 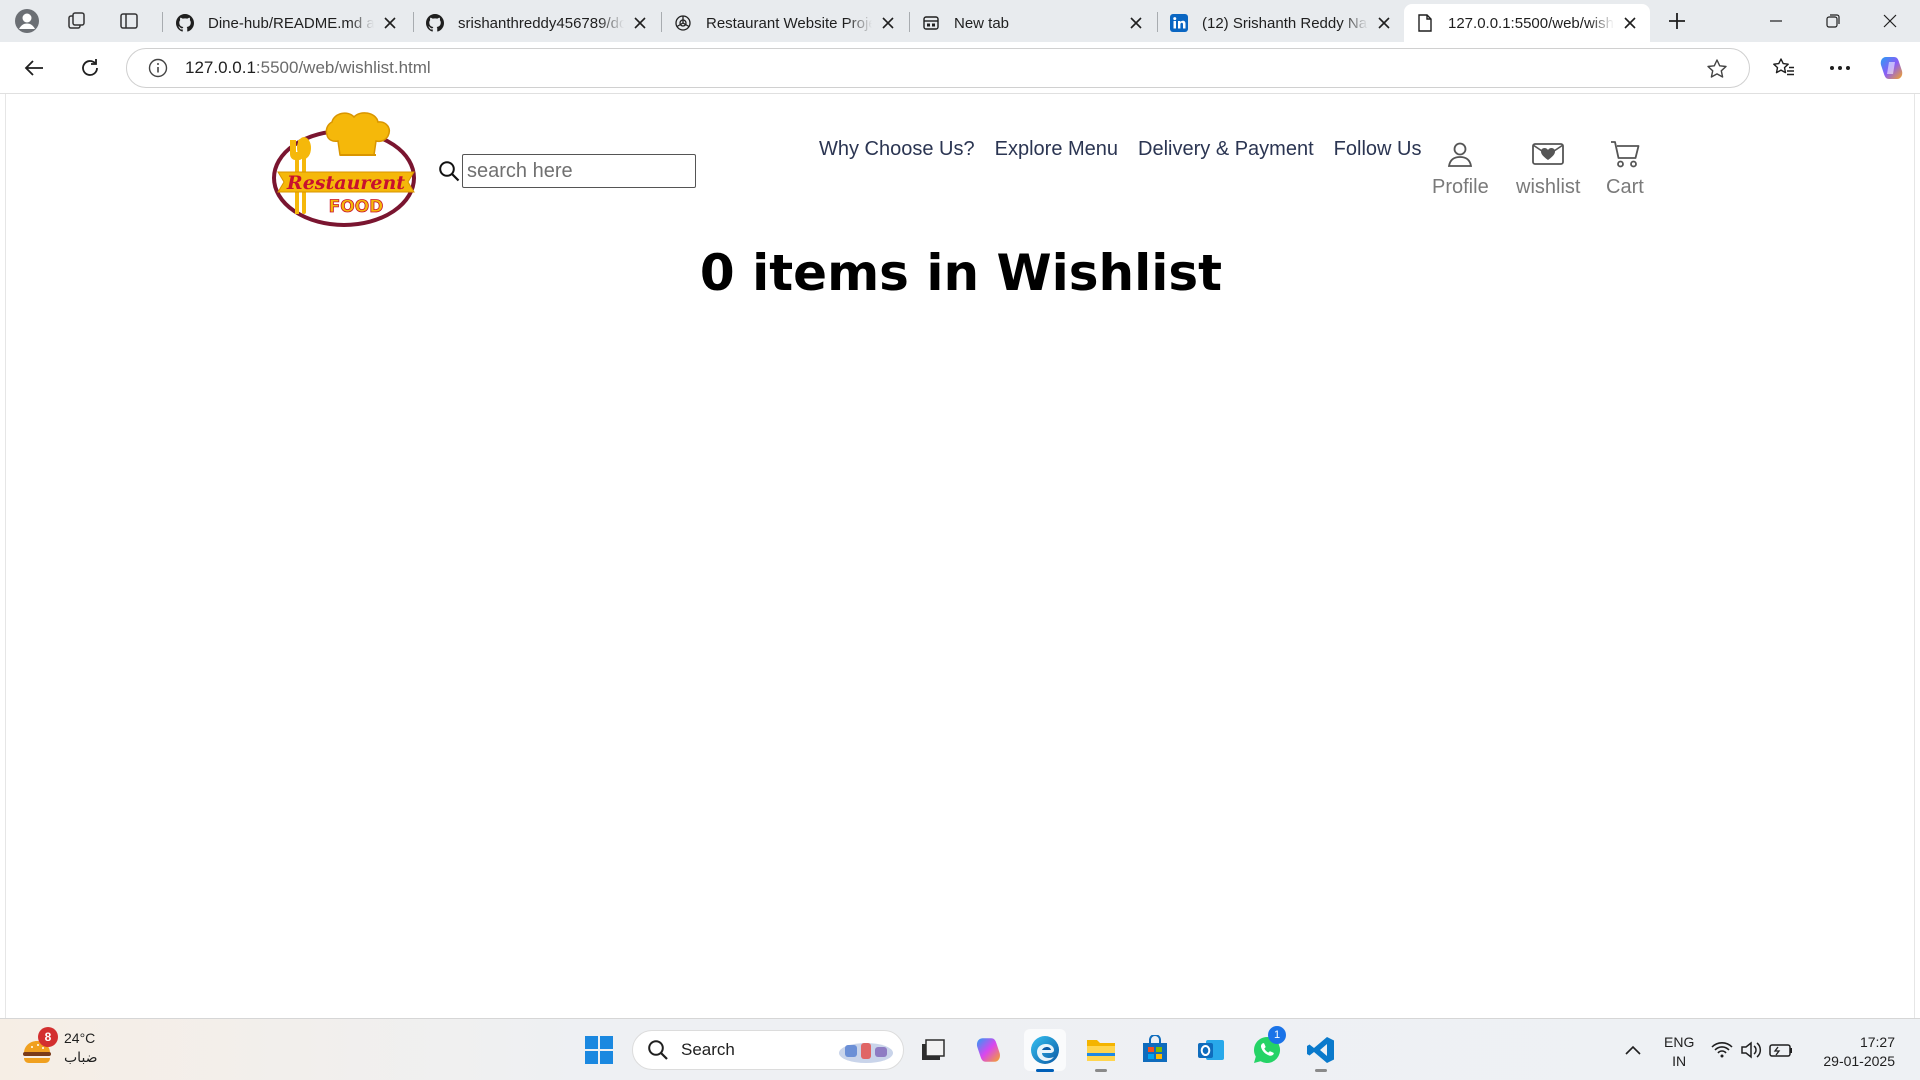 I want to click on tab-title: Dine-hub/README.md at, so click(x=291, y=23).